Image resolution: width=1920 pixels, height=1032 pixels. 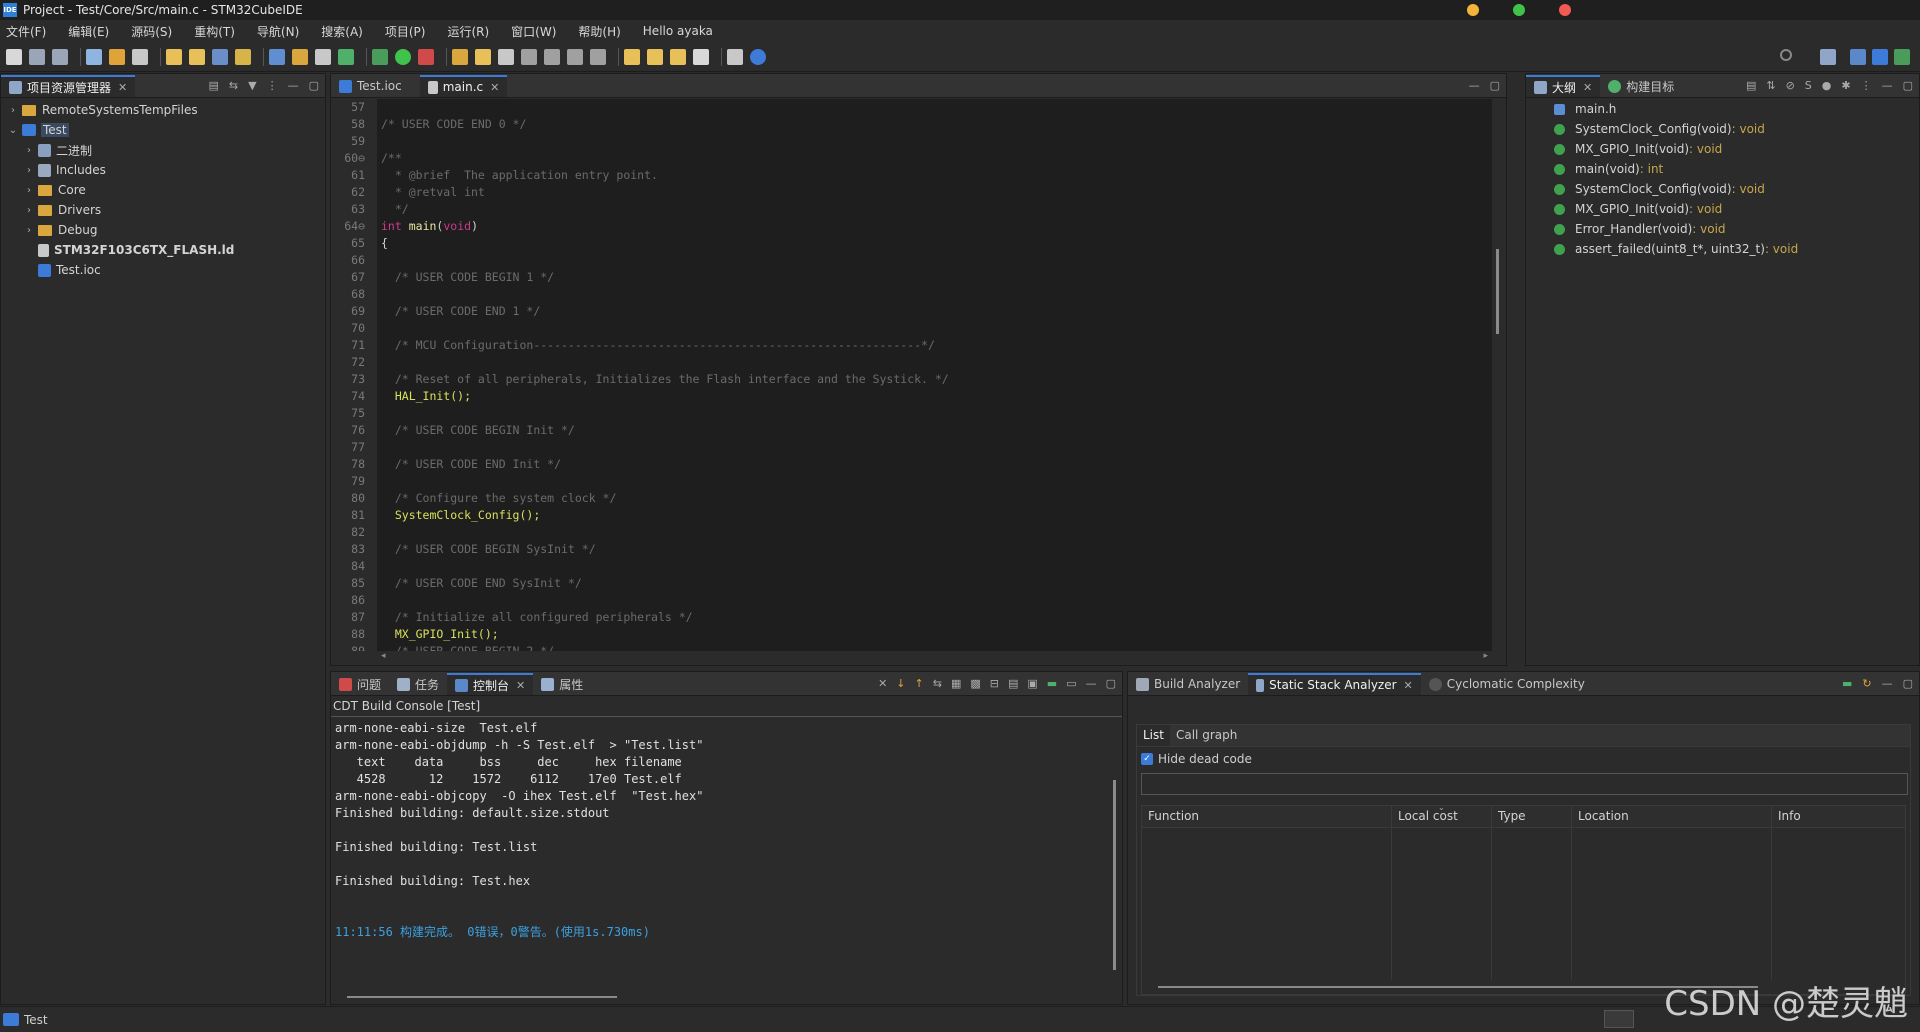 What do you see at coordinates (719, 997) in the screenshot?
I see `console-horizontal-scrollbar` at bounding box center [719, 997].